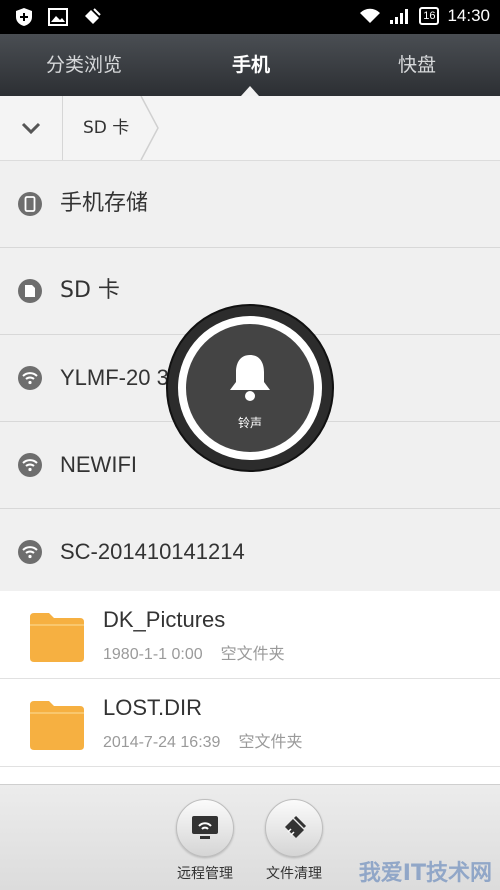 The image size is (500, 890). What do you see at coordinates (250, 128) in the screenshot?
I see `breadcrumb: SD 卡` at bounding box center [250, 128].